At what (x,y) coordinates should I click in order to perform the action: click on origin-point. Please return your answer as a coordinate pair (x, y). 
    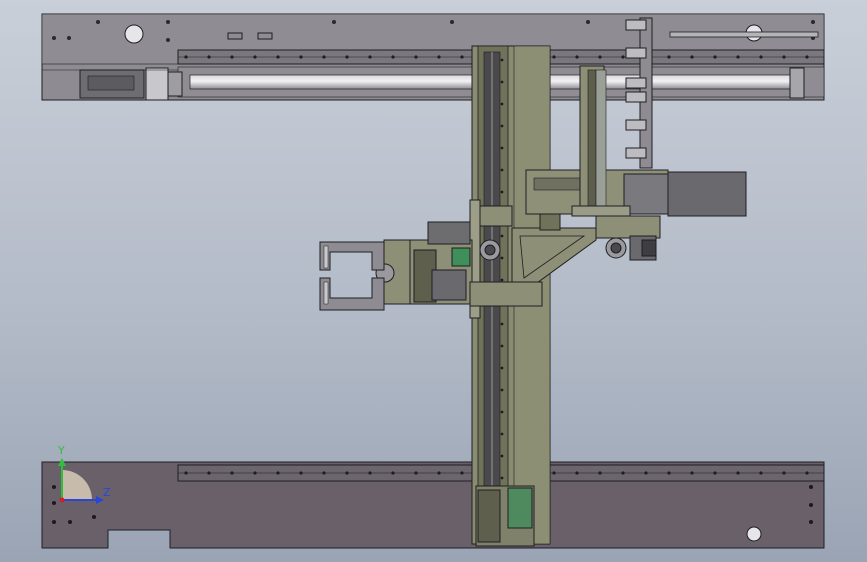
    Looking at the image, I should click on (62, 500).